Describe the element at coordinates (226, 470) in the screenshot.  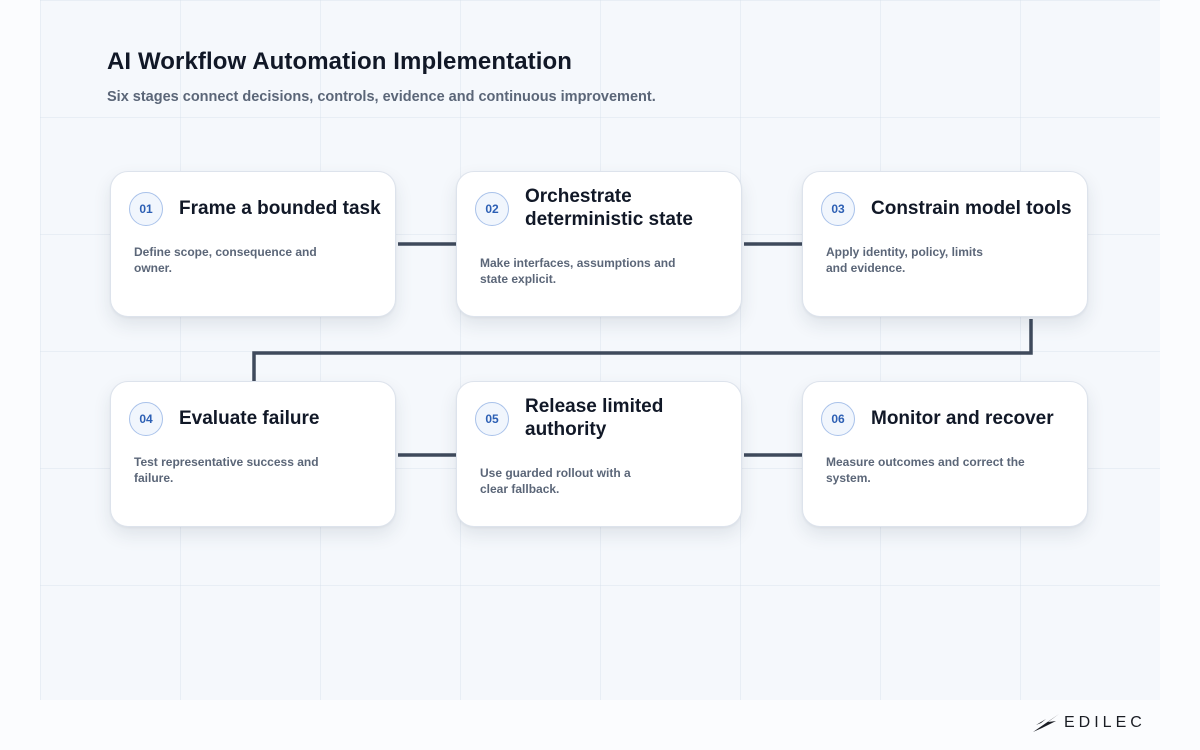
I see `stage-description: Test representative success and failure.` at that location.